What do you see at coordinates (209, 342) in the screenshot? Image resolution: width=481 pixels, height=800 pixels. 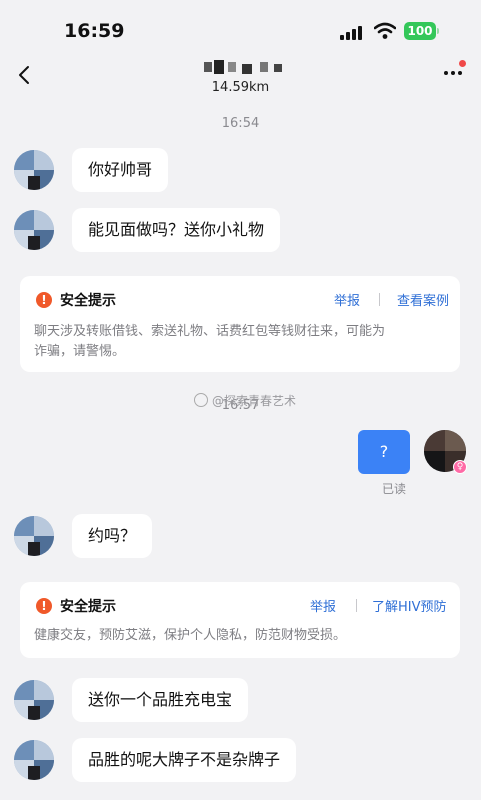 I see `safety-tip-body: 聊天涉及转账借钱、索送礼物、话费红包等钱财往来，可能为 诈骗，请警惕。` at bounding box center [209, 342].